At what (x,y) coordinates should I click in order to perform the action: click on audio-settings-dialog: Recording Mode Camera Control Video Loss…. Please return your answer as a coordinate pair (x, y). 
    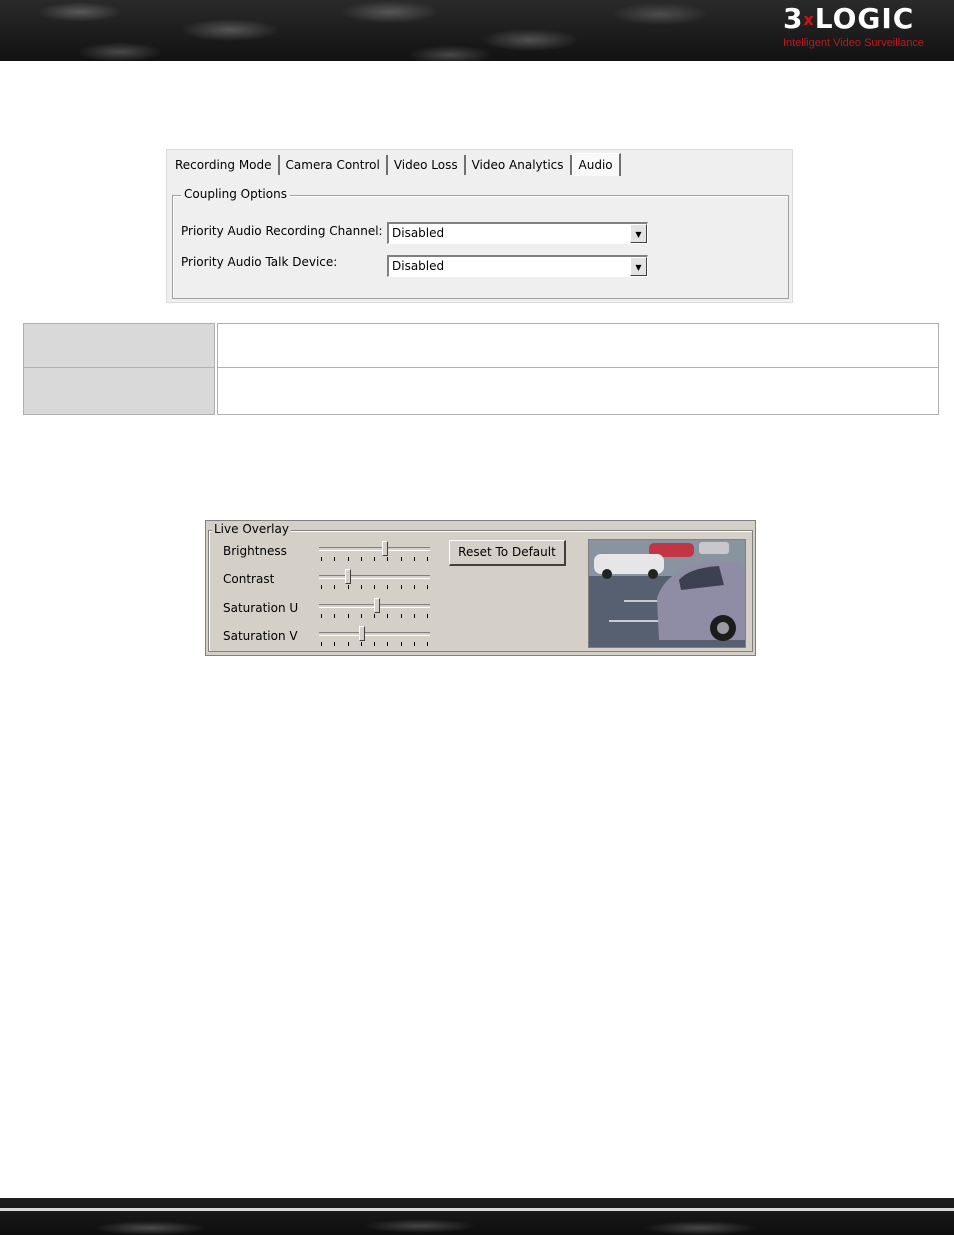
    Looking at the image, I should click on (479, 226).